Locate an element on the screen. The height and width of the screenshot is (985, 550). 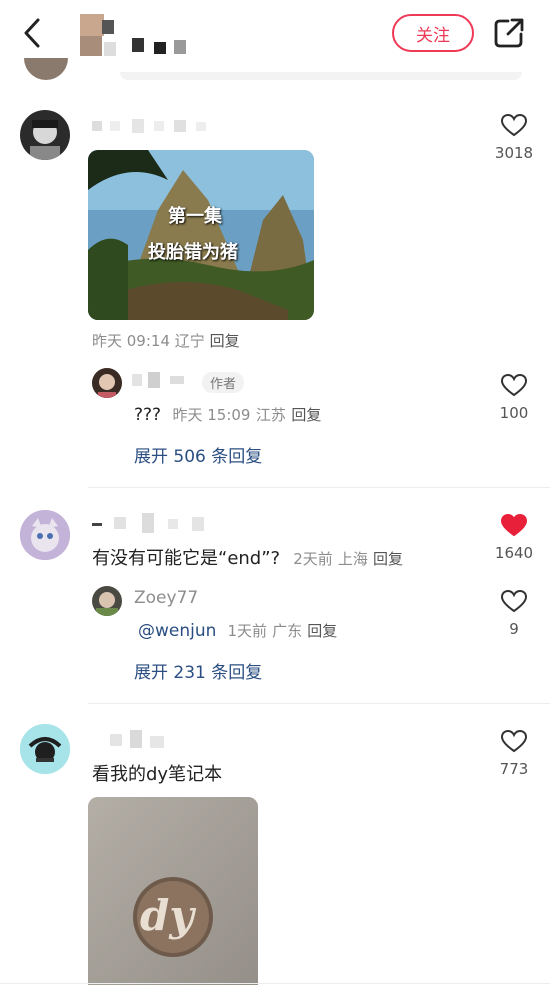
like-count: 1640 is located at coordinates (514, 553).